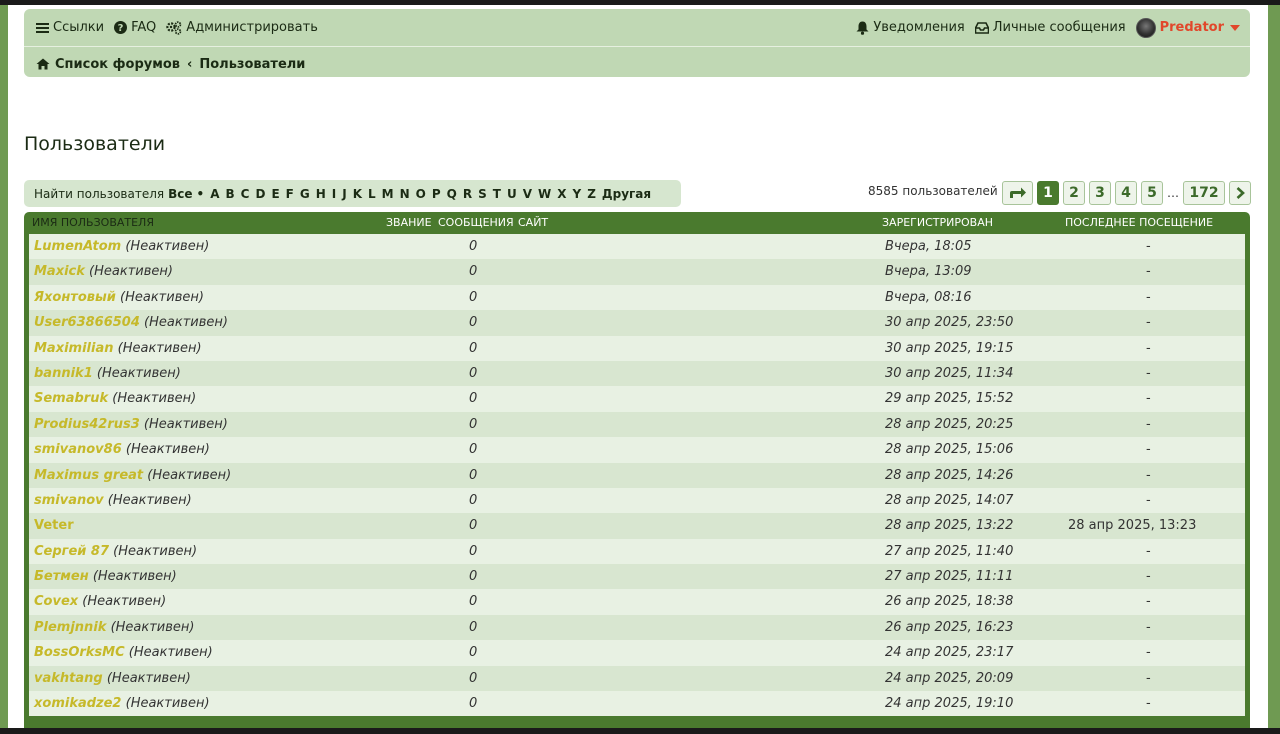 This screenshot has width=1280, height=734. Describe the element at coordinates (372, 194) in the screenshot. I see `filter-letter: L` at that location.